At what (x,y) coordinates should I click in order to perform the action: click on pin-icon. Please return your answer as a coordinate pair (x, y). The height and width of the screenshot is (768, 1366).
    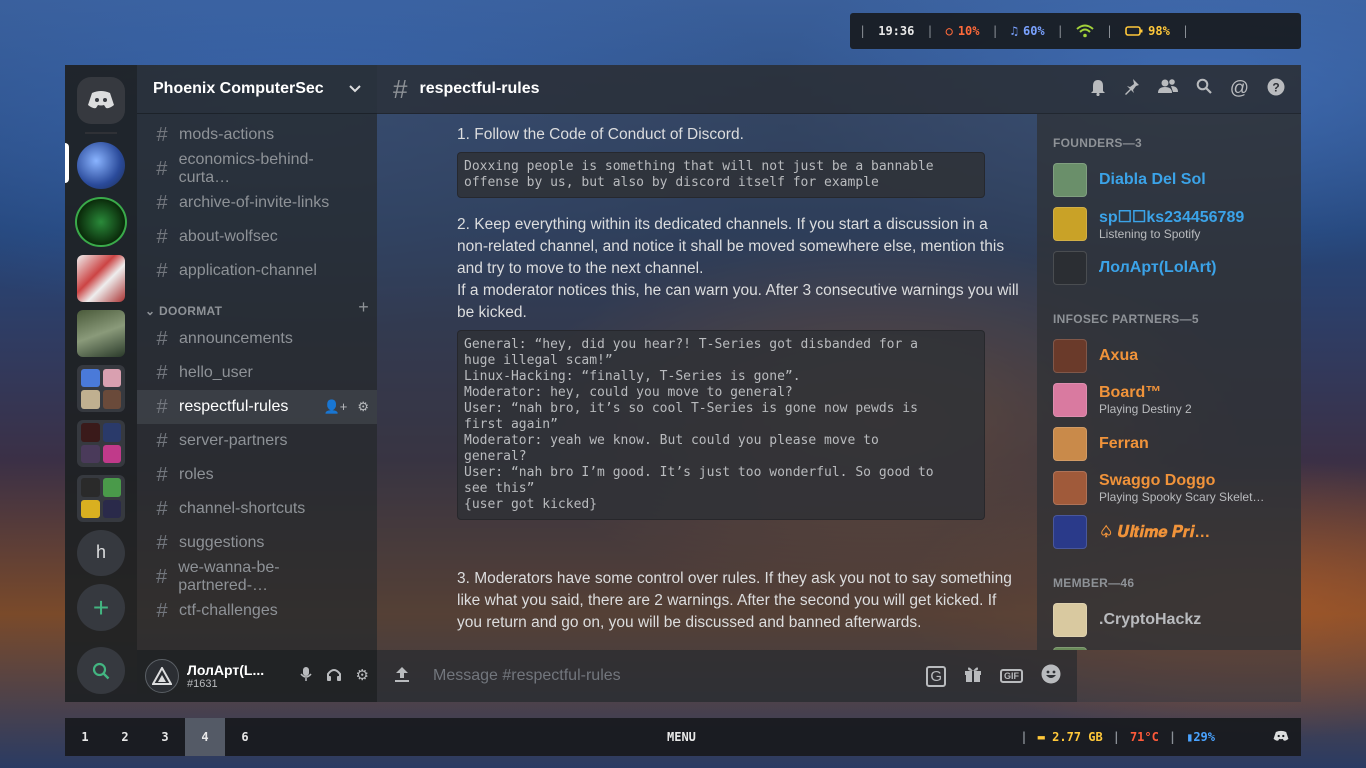
    Looking at the image, I should click on (1132, 89).